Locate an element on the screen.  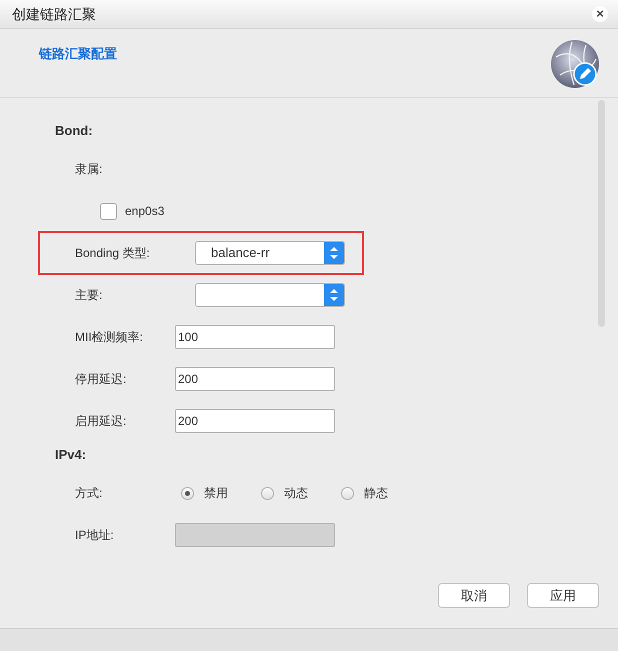
dropdown is located at coordinates (270, 295).